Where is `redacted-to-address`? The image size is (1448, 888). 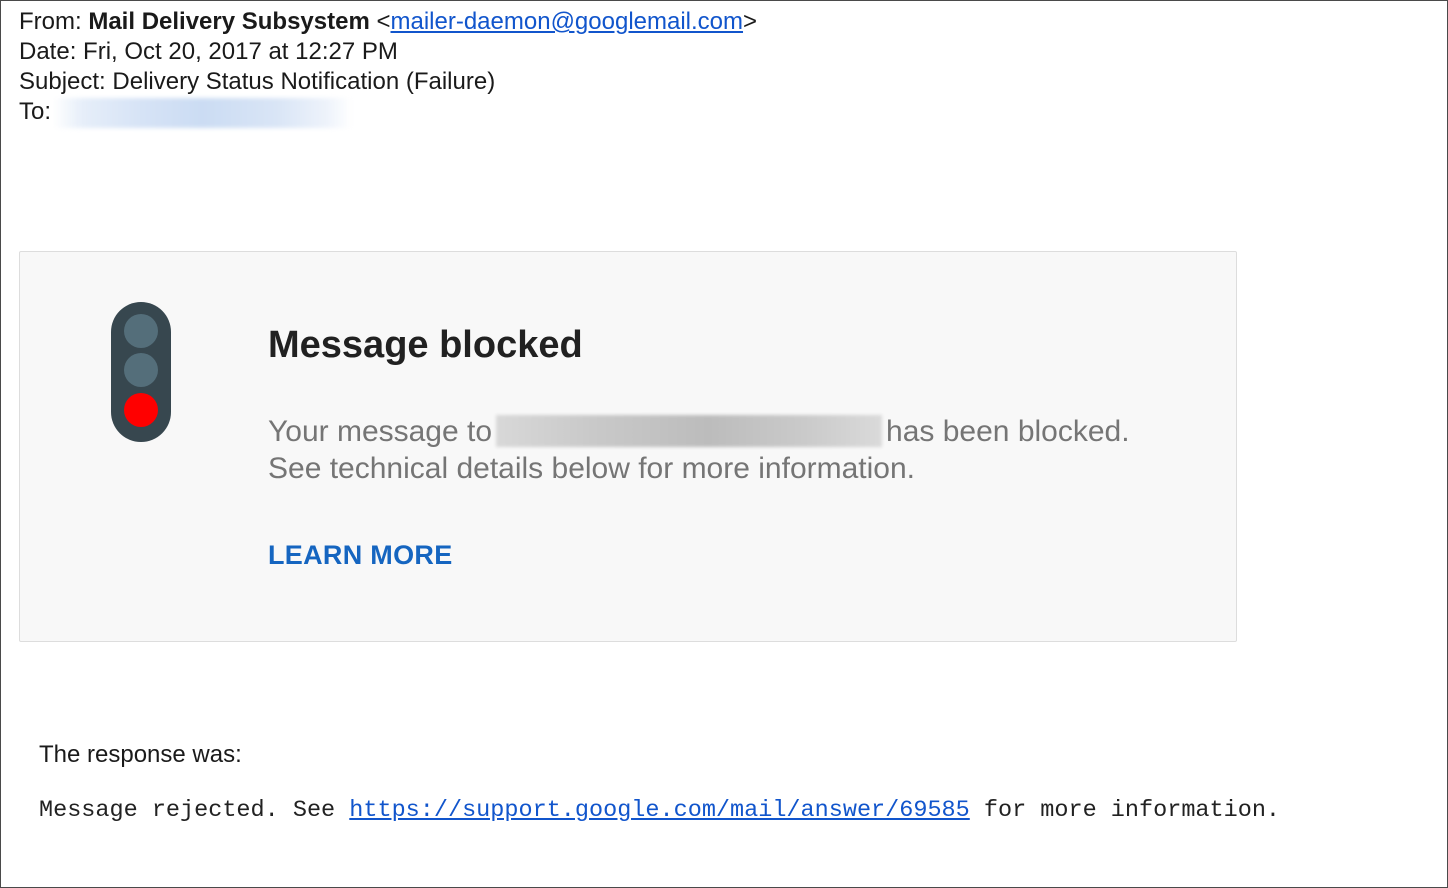
redacted-to-address is located at coordinates (202, 112).